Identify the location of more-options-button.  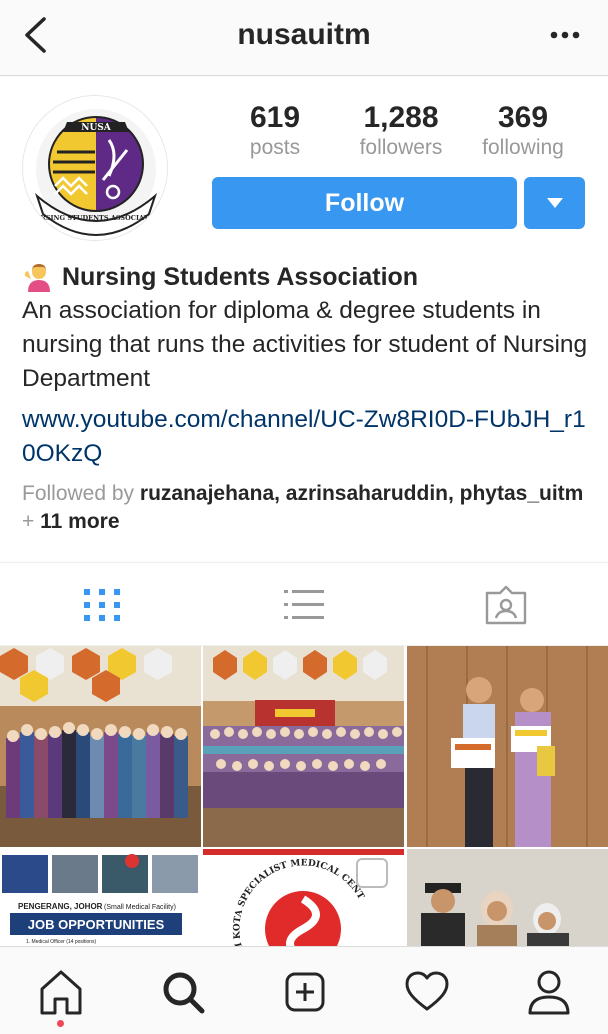
(566, 35).